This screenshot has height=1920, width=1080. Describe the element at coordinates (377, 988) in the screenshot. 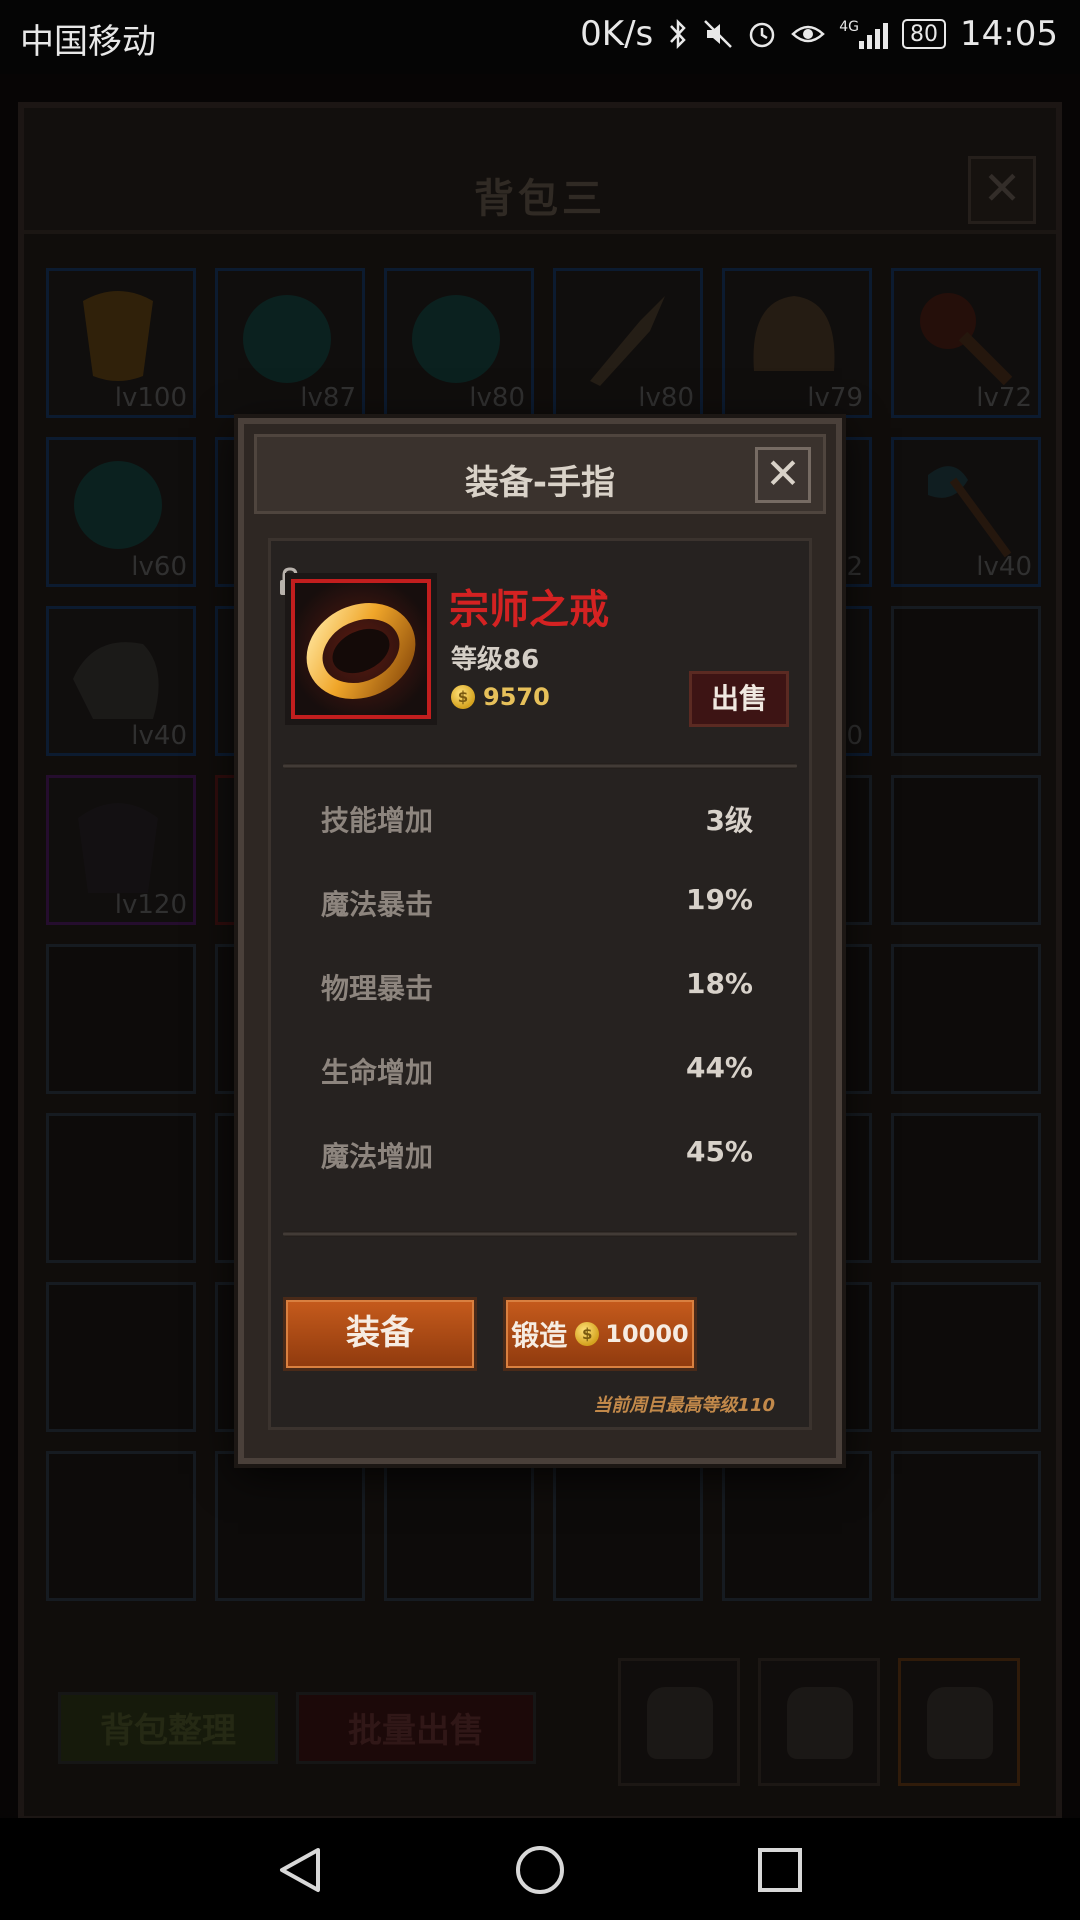

I see `stat-name: 物理暴击` at that location.